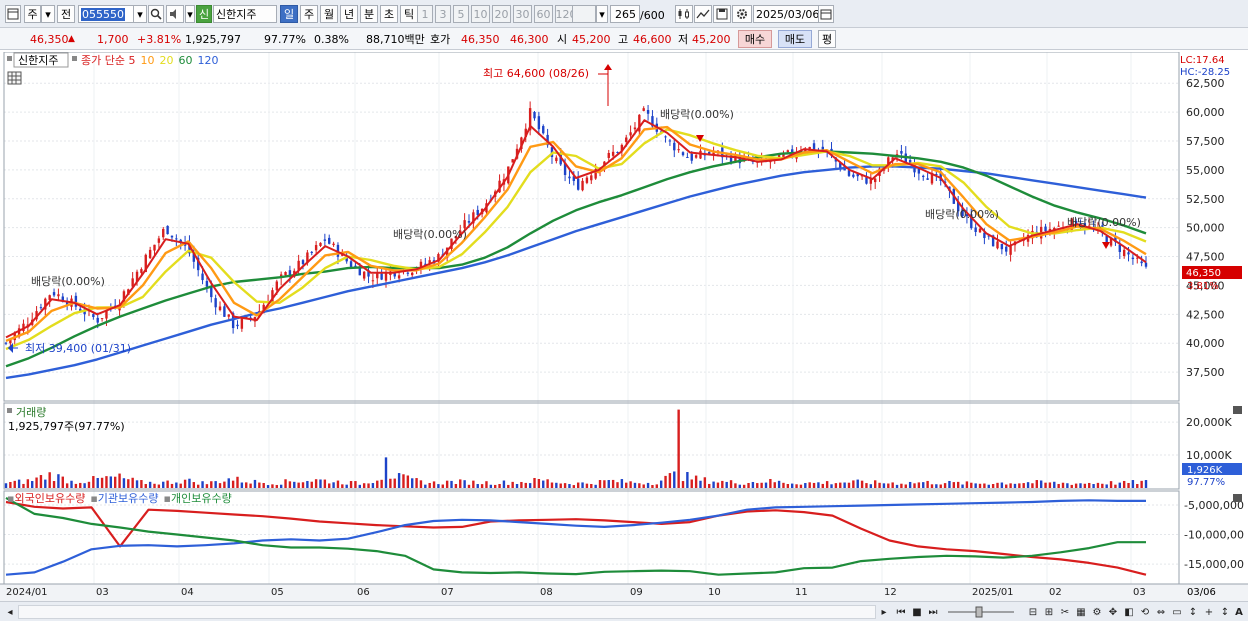 The image size is (1248, 621). I want to click on window-menu-icon, so click(13, 14).